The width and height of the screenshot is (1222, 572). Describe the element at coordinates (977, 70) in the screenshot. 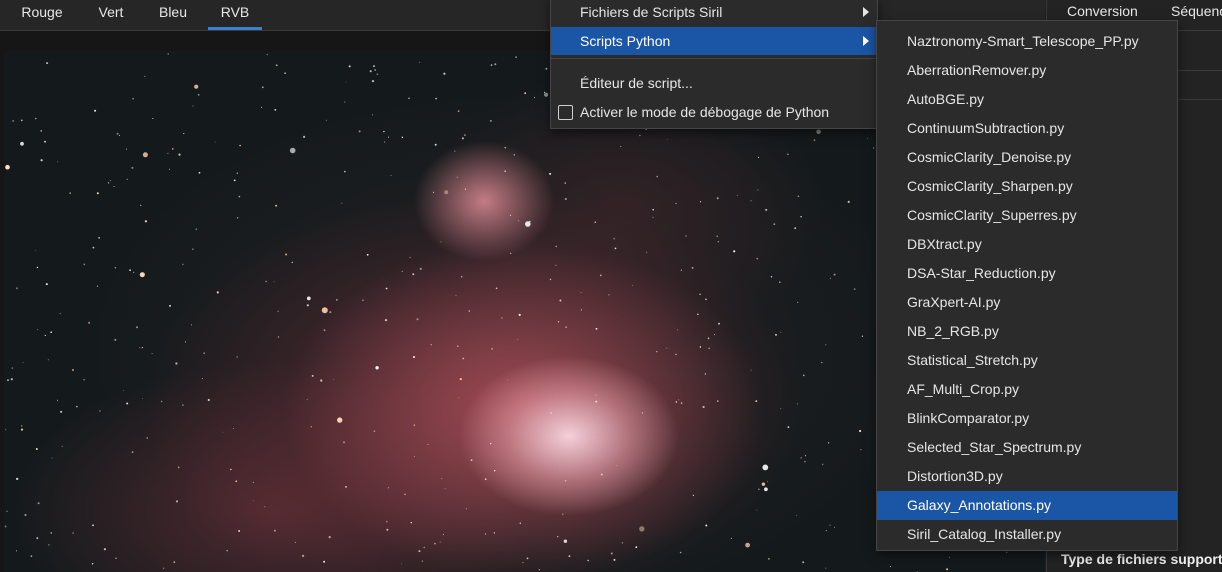

I see `script-item-label: AberrationRemover.py` at that location.